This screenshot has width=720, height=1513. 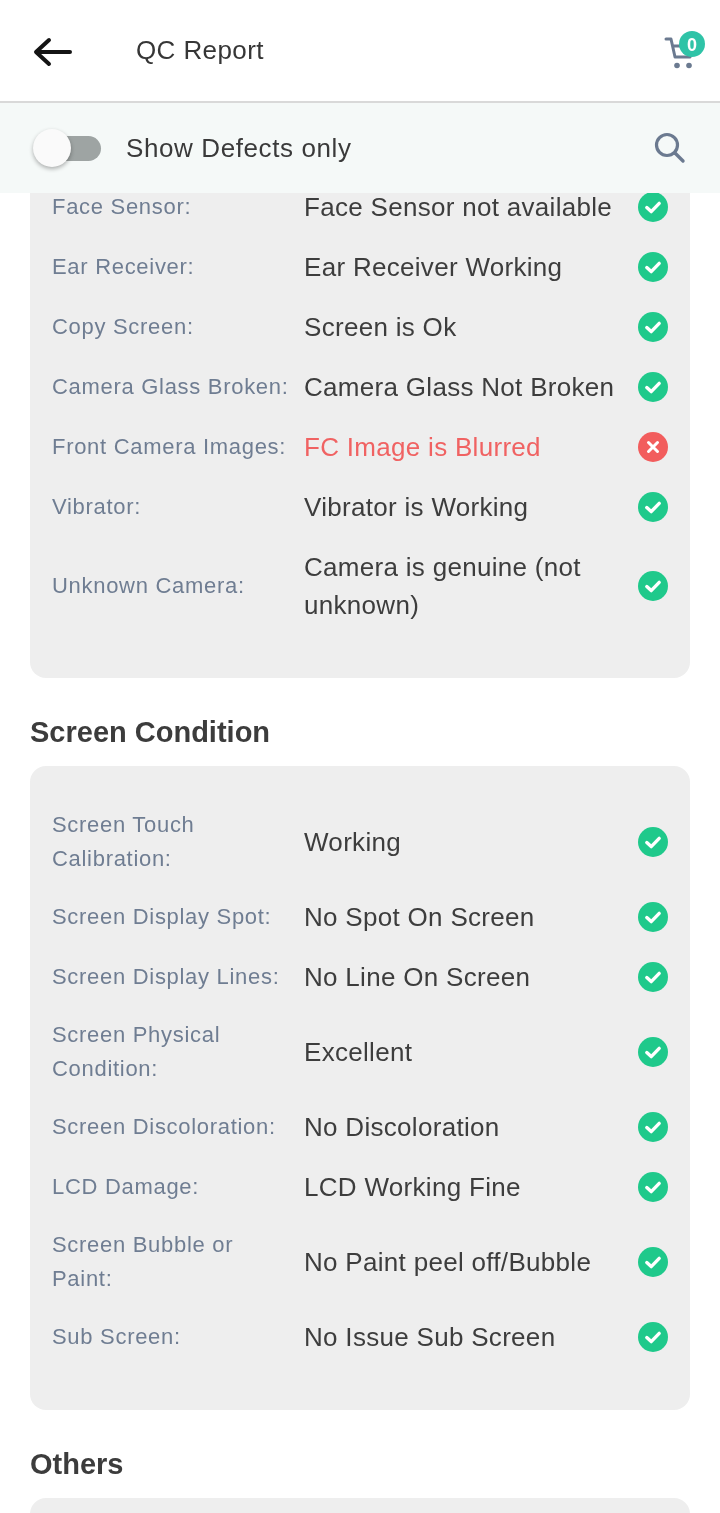 I want to click on back-icon, so click(x=52, y=51).